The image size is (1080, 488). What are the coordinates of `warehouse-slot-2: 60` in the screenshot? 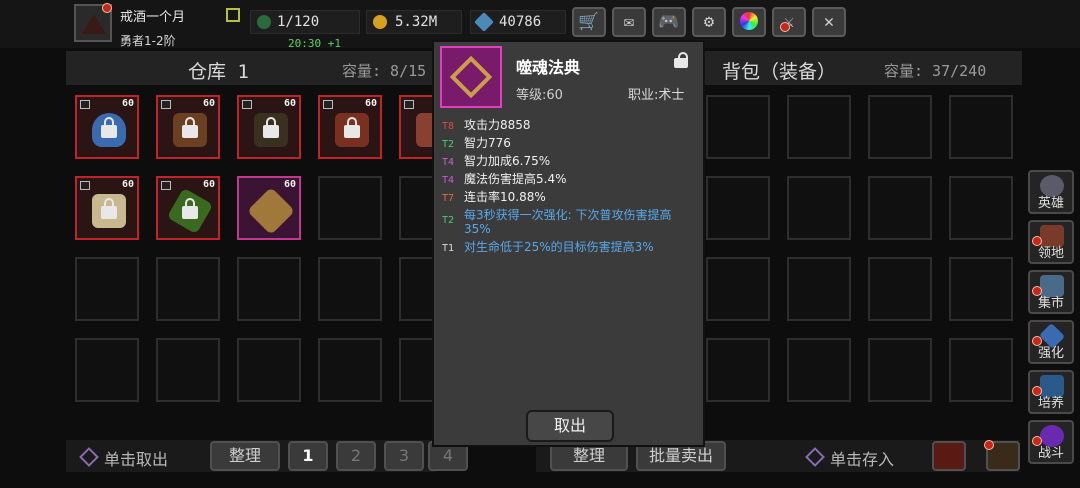 It's located at (188, 127).